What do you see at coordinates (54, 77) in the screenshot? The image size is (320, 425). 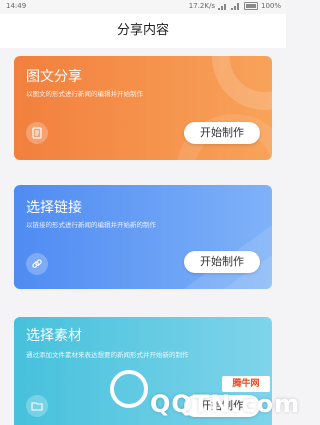 I see `card-title: 图文分享` at bounding box center [54, 77].